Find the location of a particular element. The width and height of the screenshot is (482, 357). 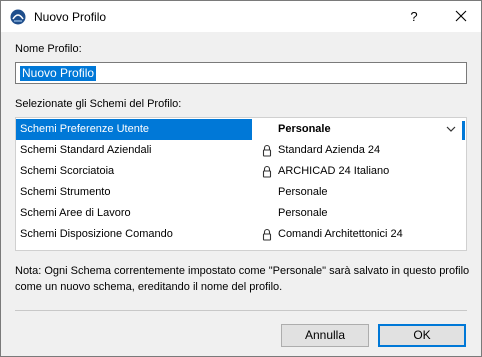

title-bar: Nuovo Profilo ? is located at coordinates (241, 16).